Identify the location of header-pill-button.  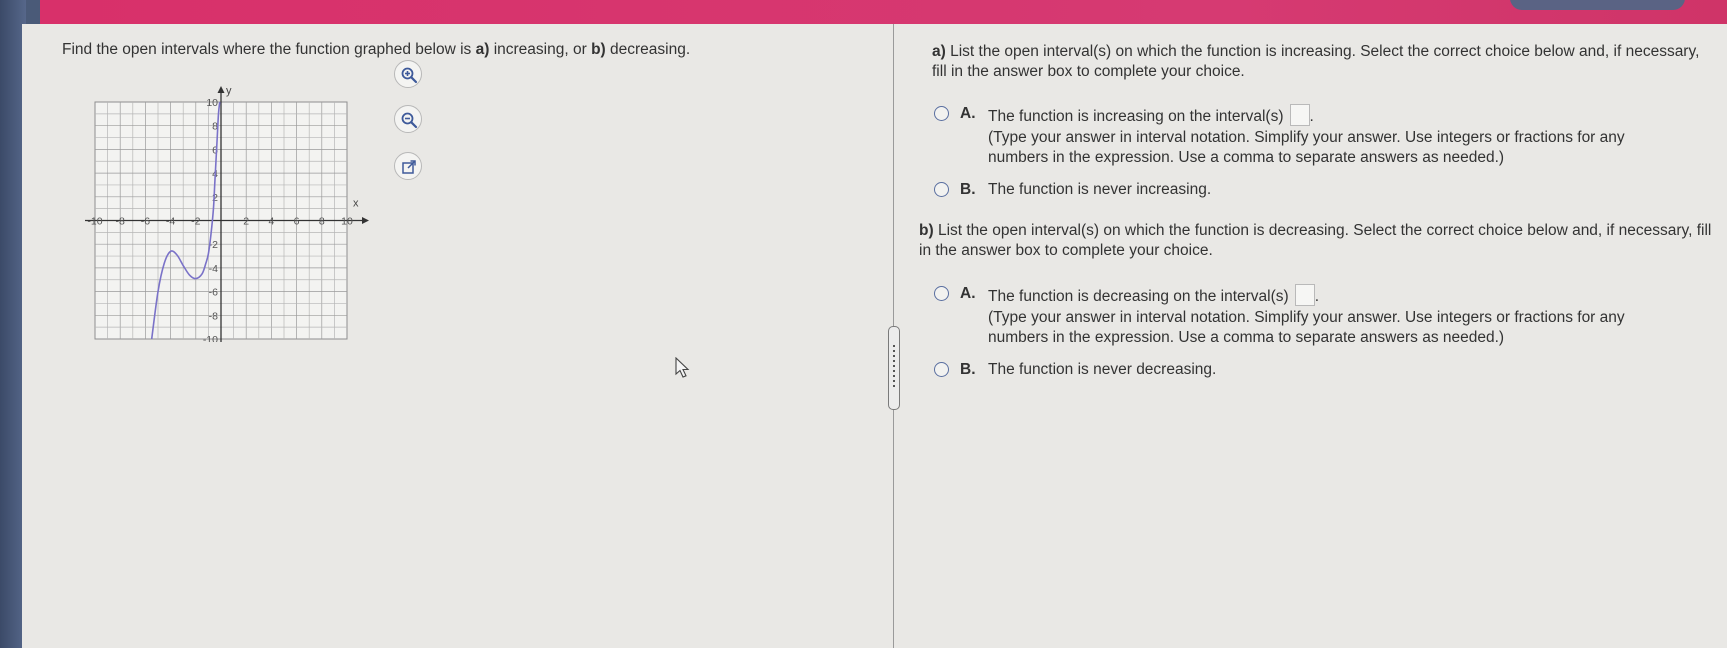
(1597, 5).